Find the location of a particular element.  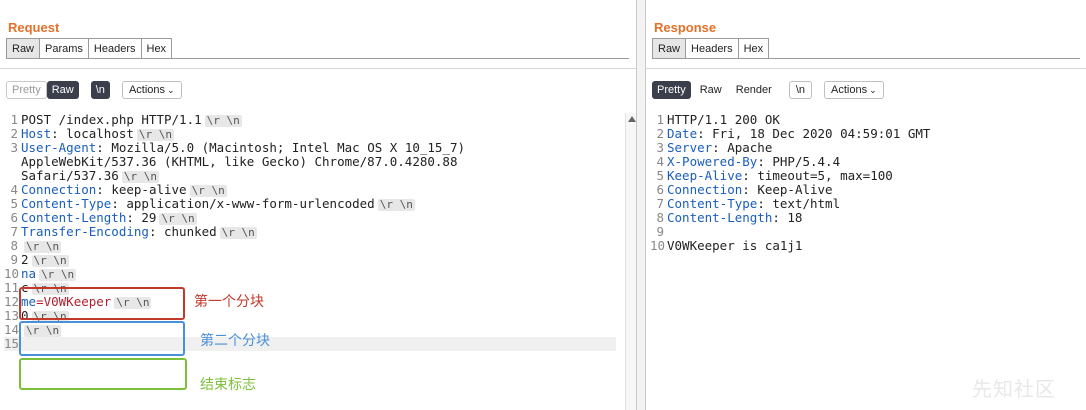

code-line: 10 V0WKeeper is ca1j1 is located at coordinates (860, 246).